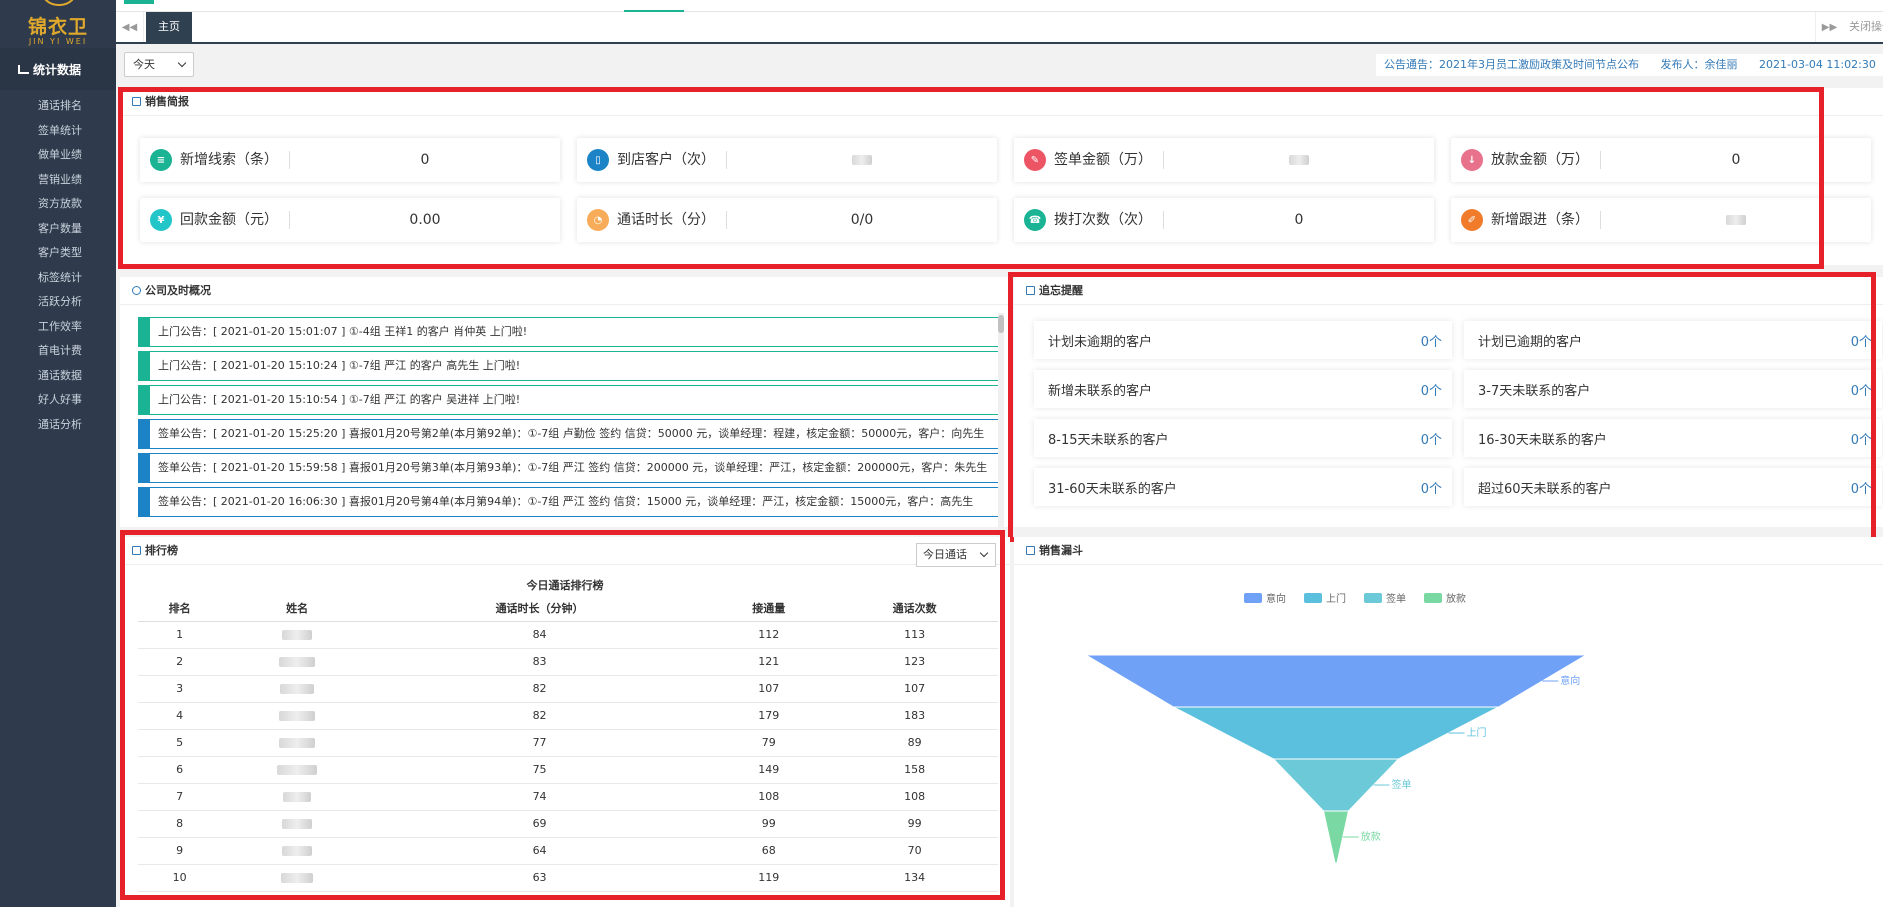 The image size is (1883, 907). I want to click on legend-label: 放款, so click(1456, 598).